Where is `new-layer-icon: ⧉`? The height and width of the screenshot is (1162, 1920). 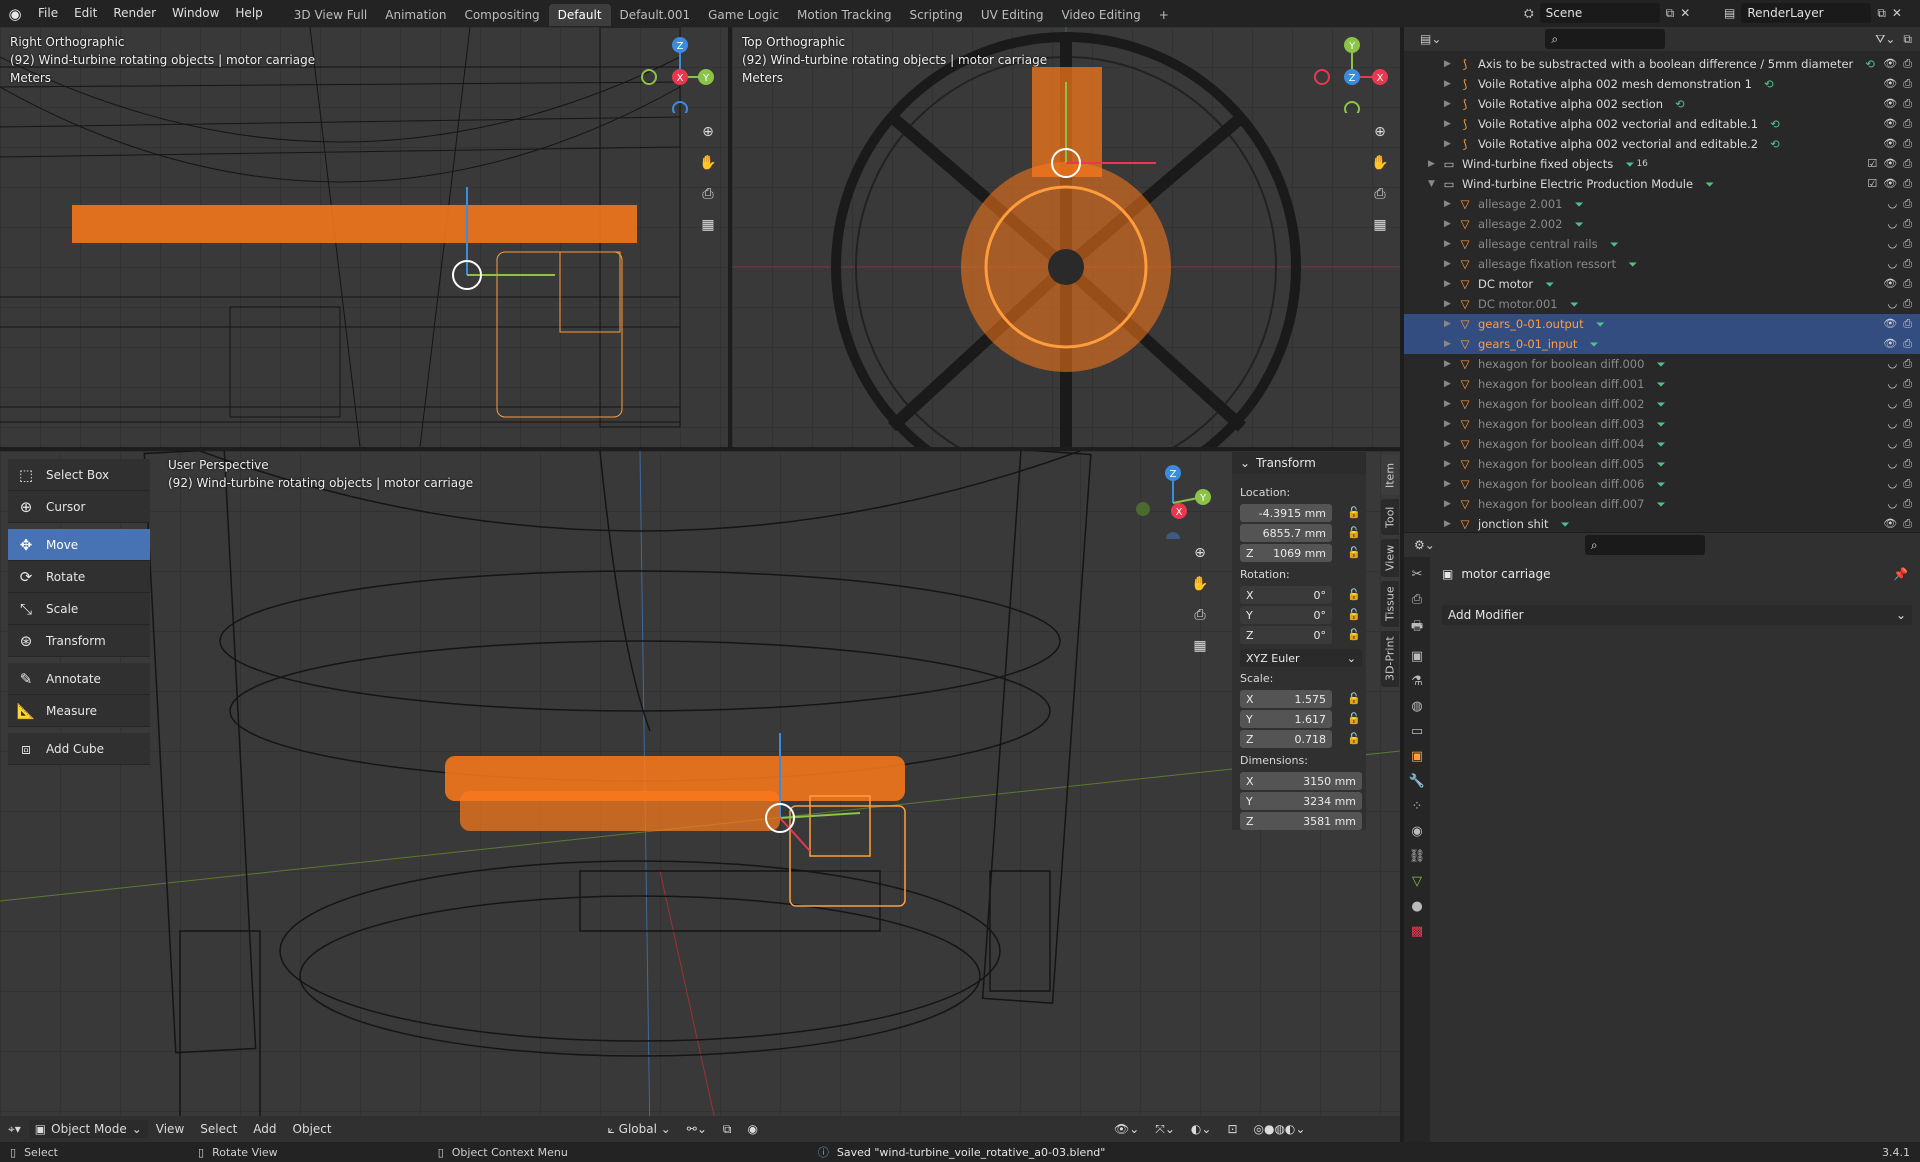
new-layer-icon: ⧉ is located at coordinates (1881, 13).